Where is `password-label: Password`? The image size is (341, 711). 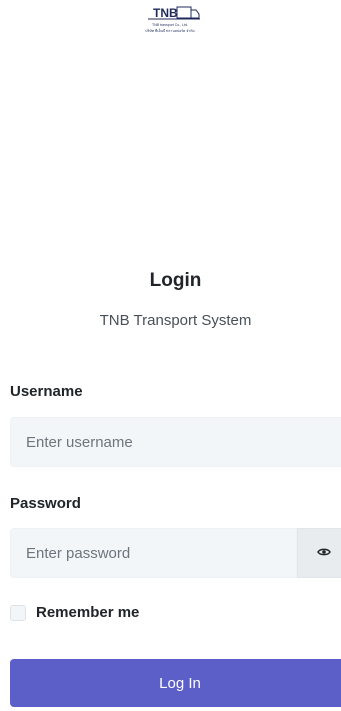 password-label: Password is located at coordinates (45, 503).